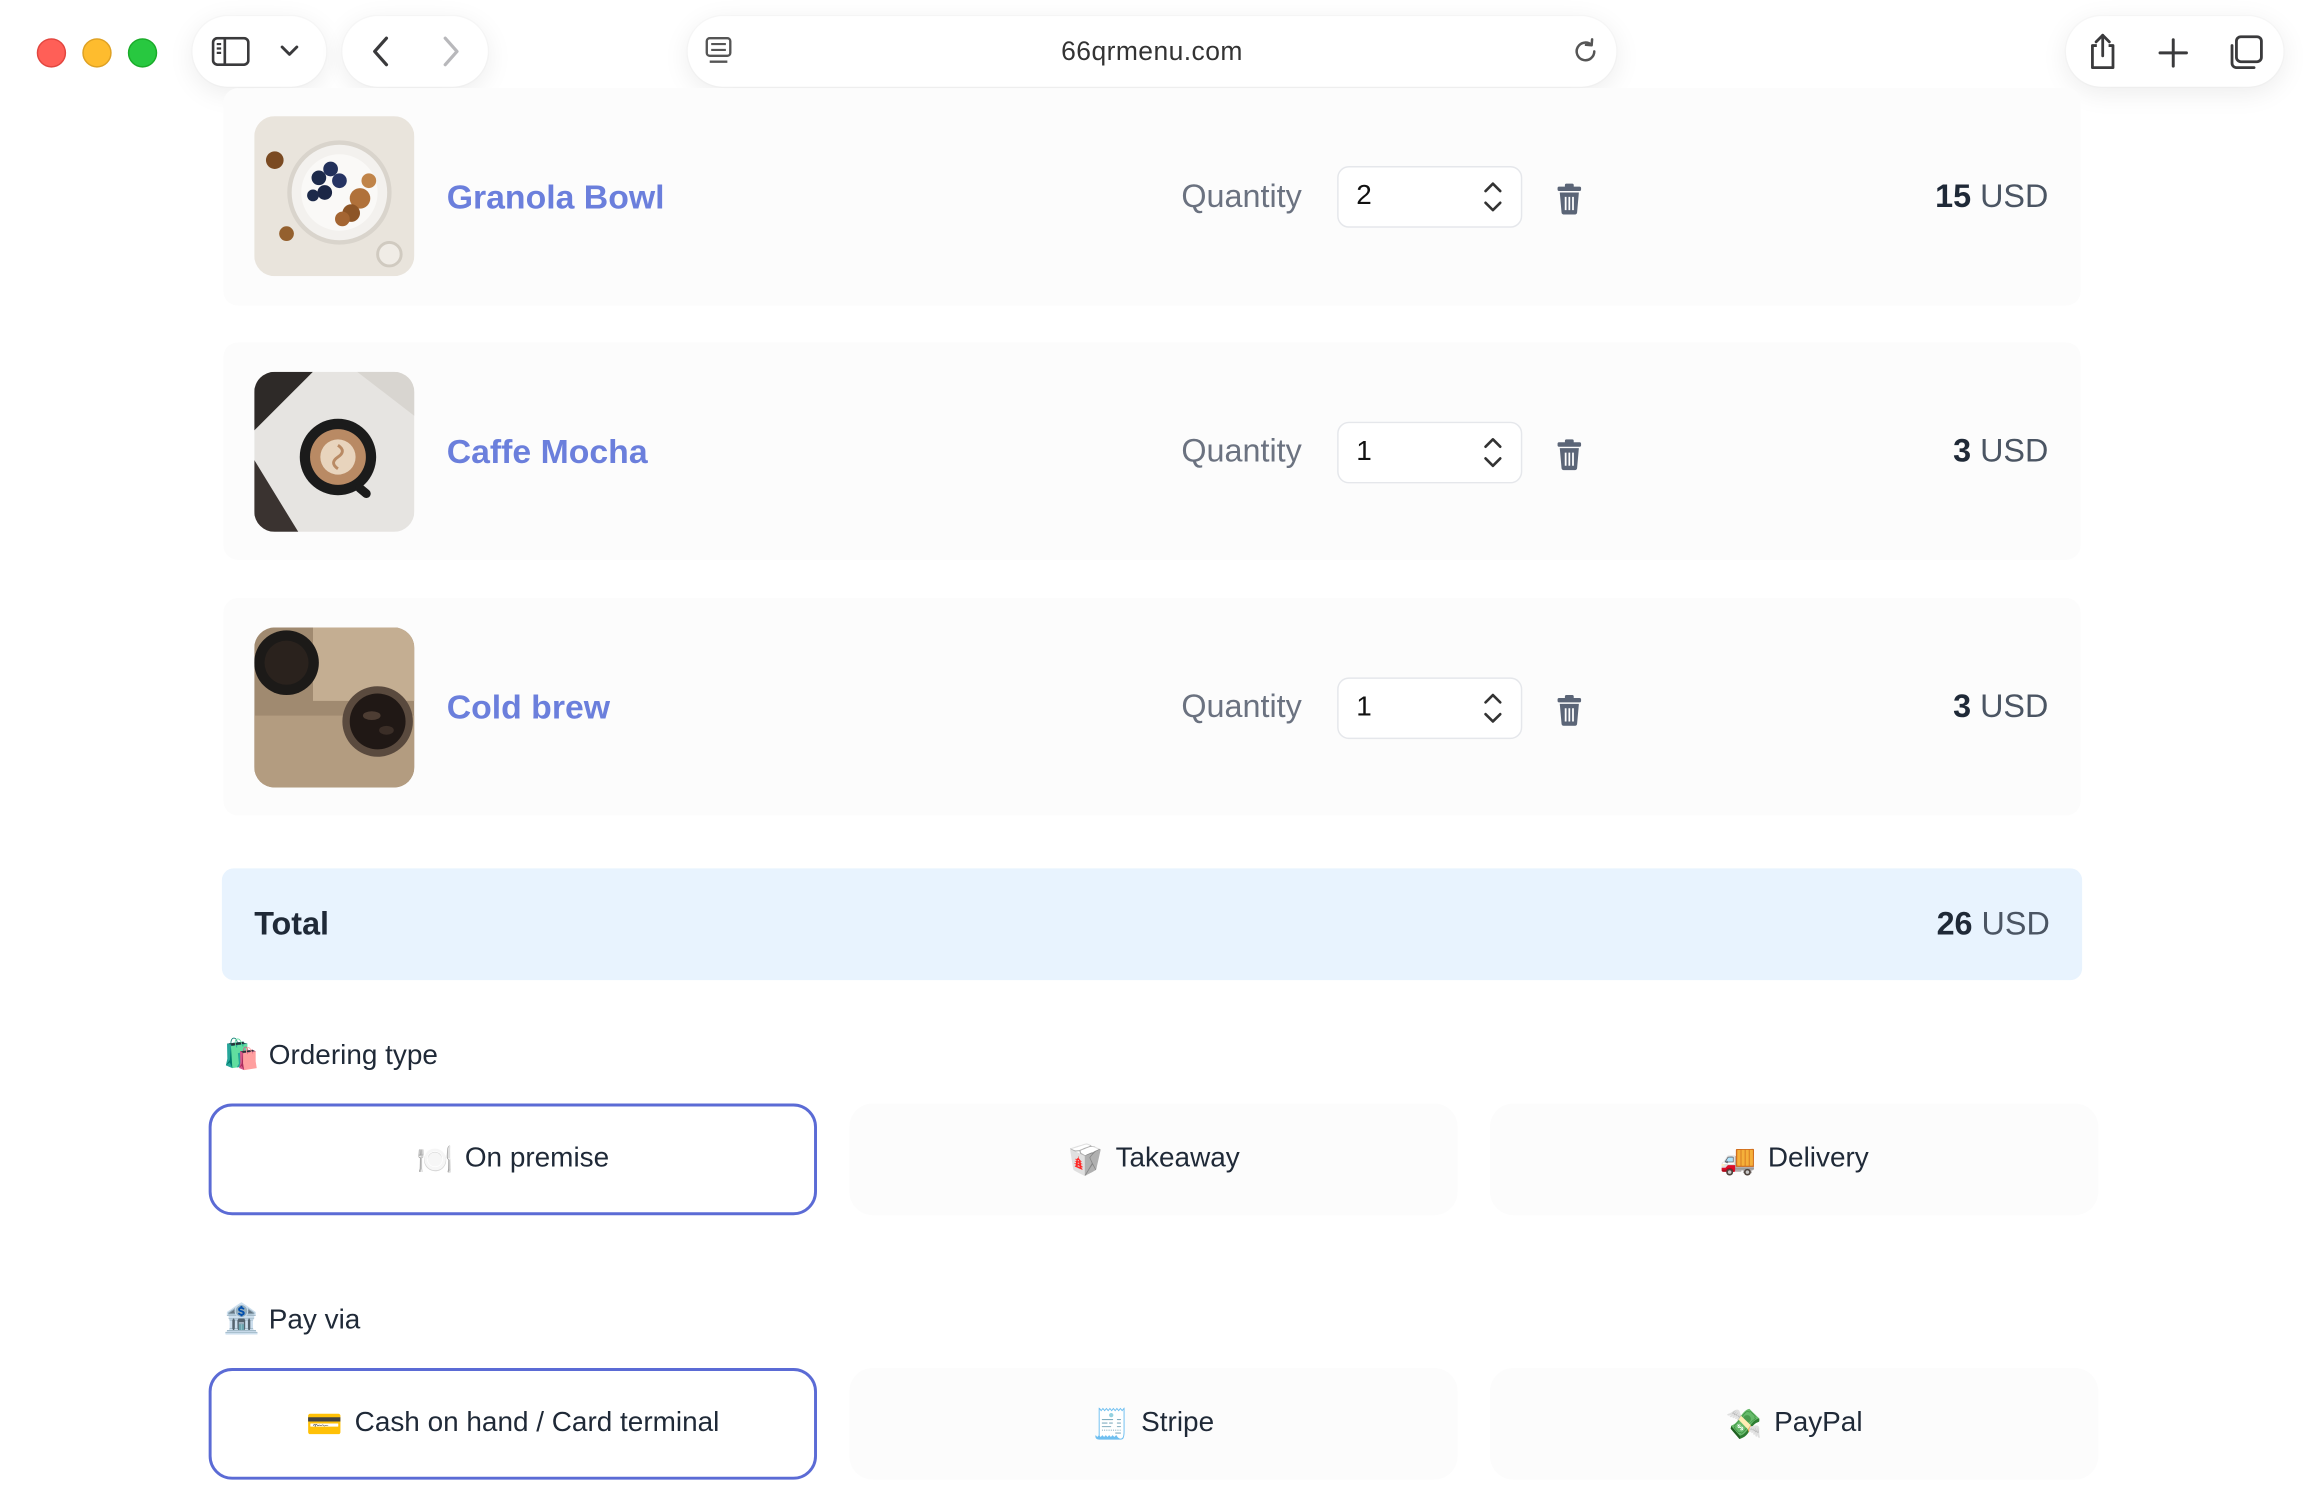 The width and height of the screenshot is (2304, 1488). What do you see at coordinates (1152, 197) in the screenshot?
I see `cart-item-row: Granola Bowl Quantity 2 15 USD` at bounding box center [1152, 197].